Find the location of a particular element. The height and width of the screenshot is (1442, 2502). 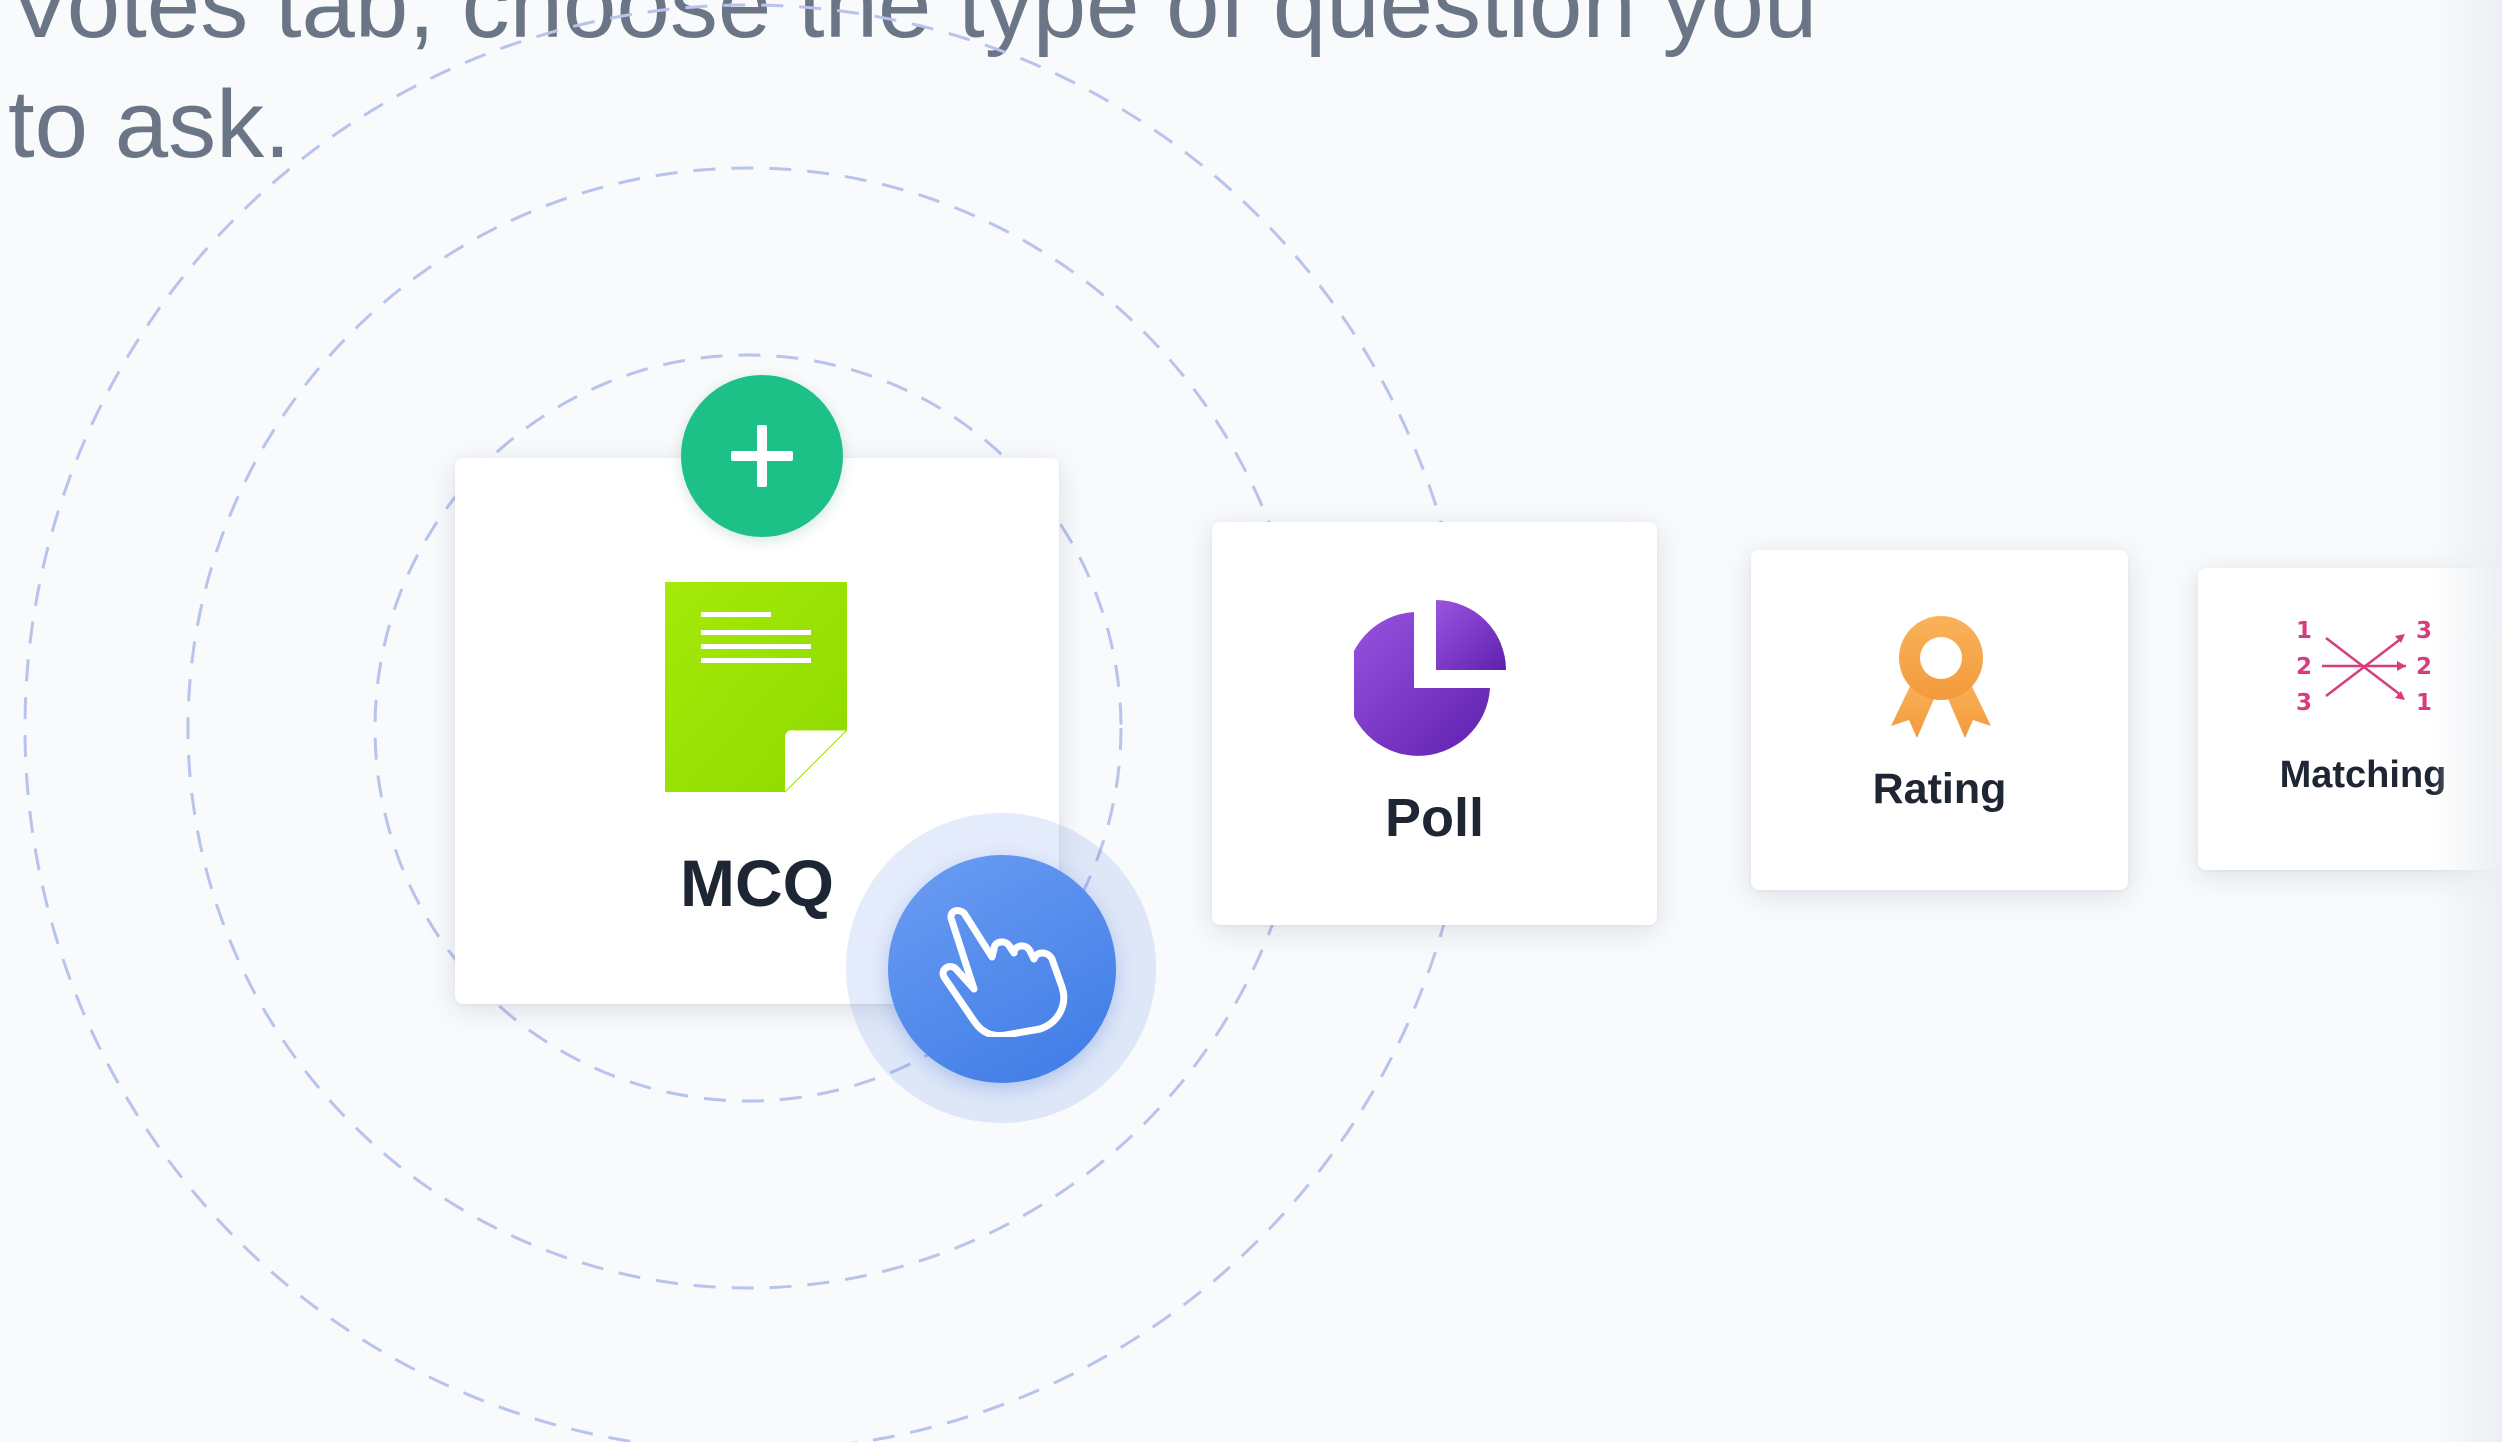

matching-right-number: 3 is located at coordinates (2424, 631).